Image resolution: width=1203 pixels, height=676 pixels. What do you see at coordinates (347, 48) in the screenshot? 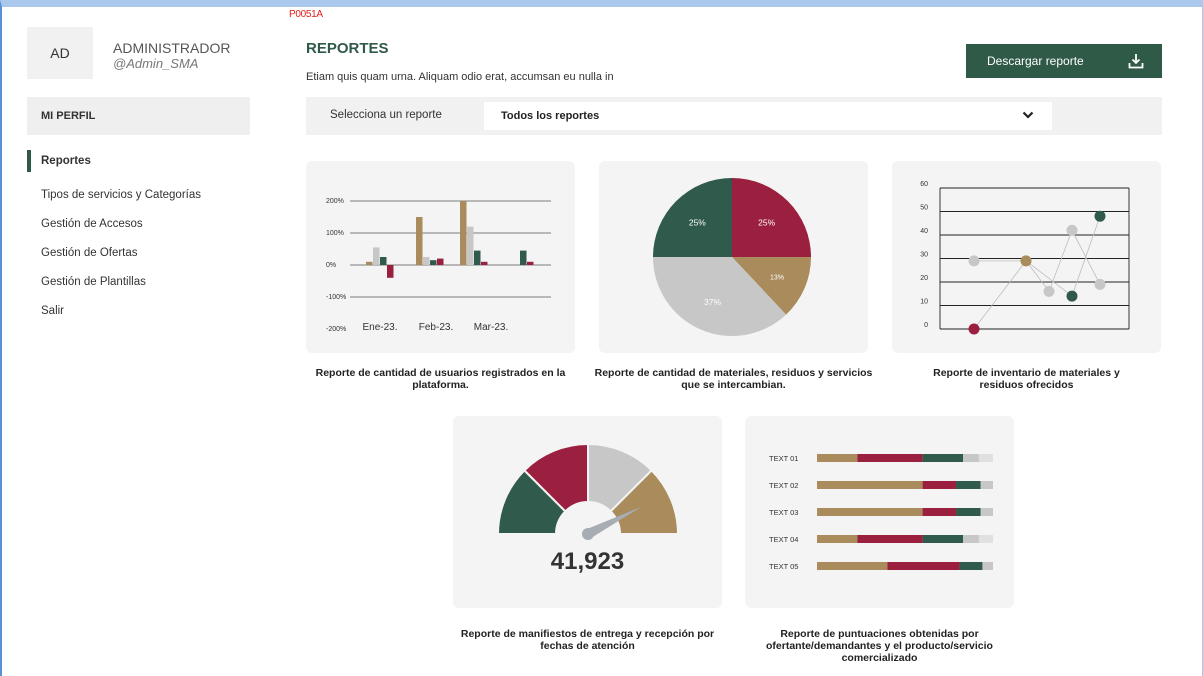
I see `page-title: REPORTES` at bounding box center [347, 48].